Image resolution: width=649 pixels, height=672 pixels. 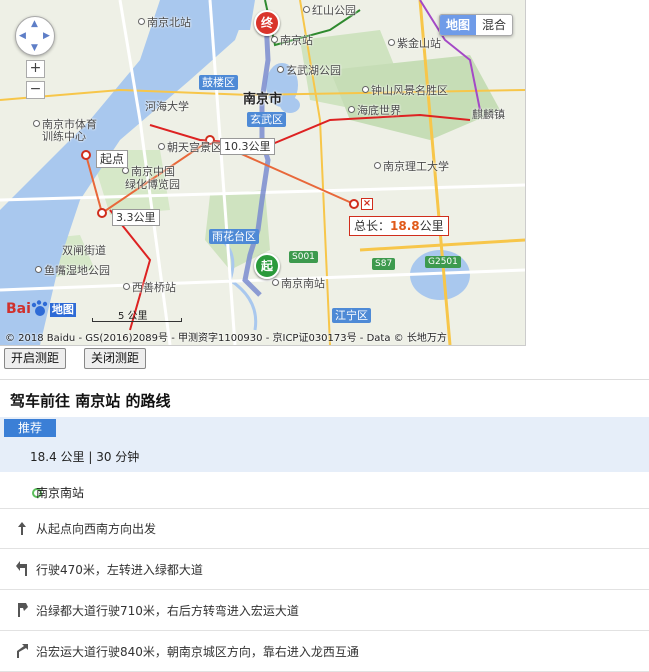 What do you see at coordinates (303, 257) in the screenshot?
I see `highway-shield: S001` at bounding box center [303, 257].